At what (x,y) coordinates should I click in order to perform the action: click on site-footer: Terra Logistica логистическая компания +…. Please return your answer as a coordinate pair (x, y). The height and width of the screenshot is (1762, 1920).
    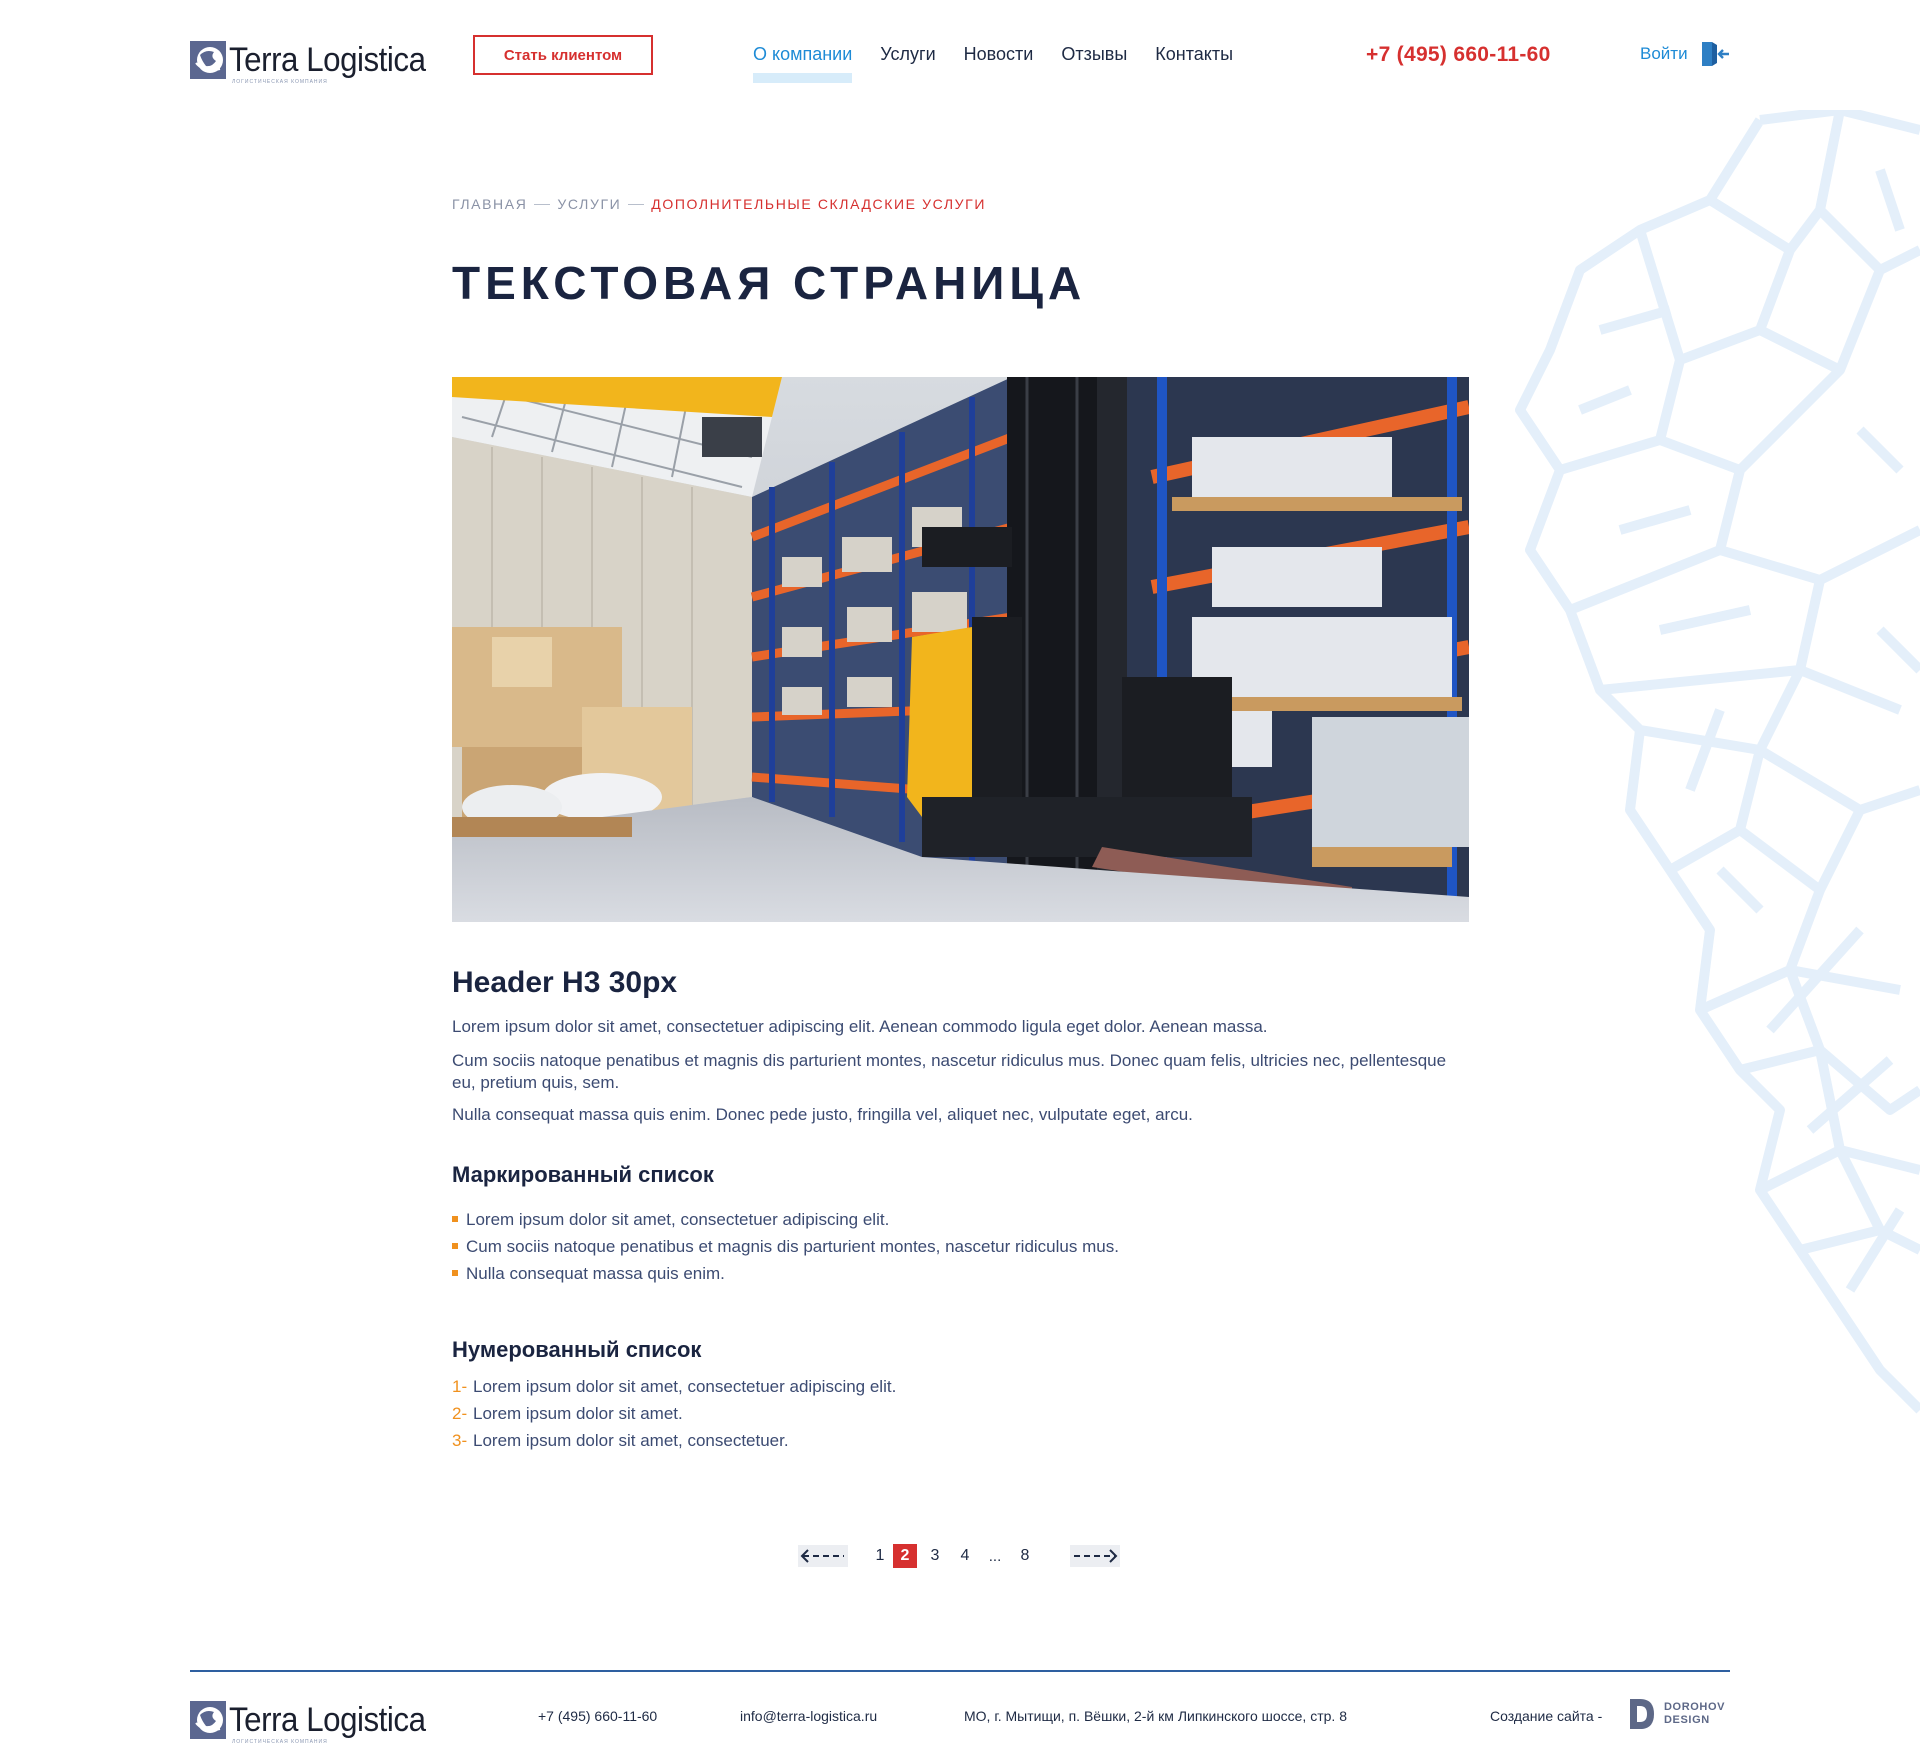
    Looking at the image, I should click on (960, 1719).